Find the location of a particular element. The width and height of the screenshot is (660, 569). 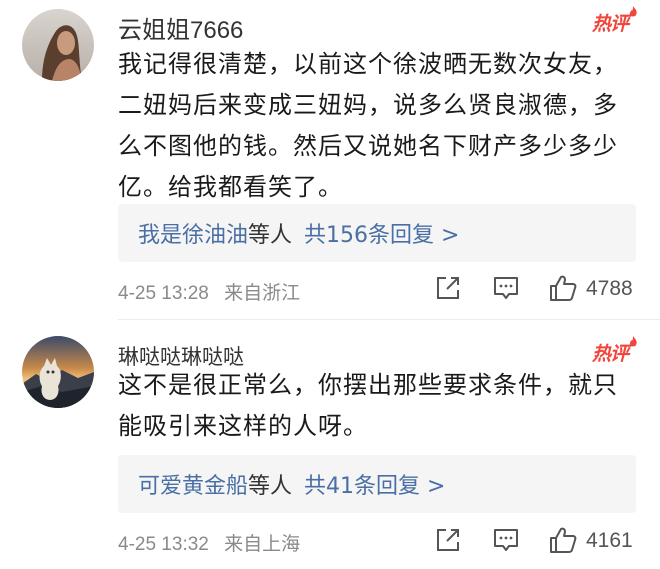

reply-summary: 我是徐油油 等人 共156条回复 > is located at coordinates (377, 233).